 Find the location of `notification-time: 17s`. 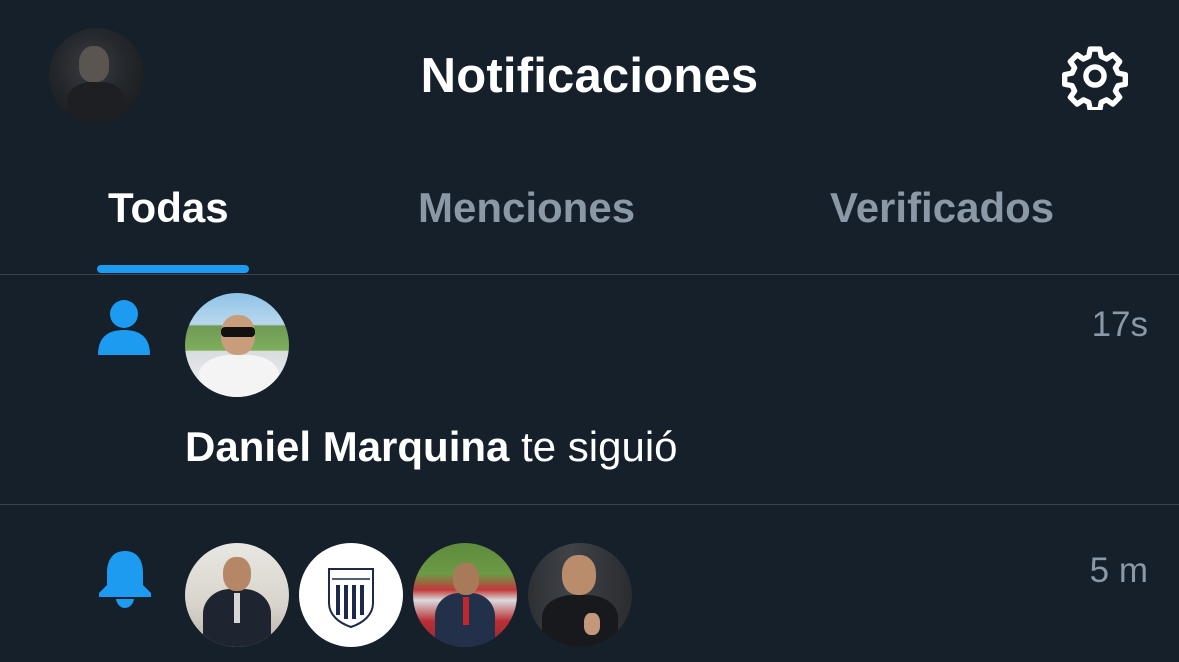

notification-time: 17s is located at coordinates (1119, 324).